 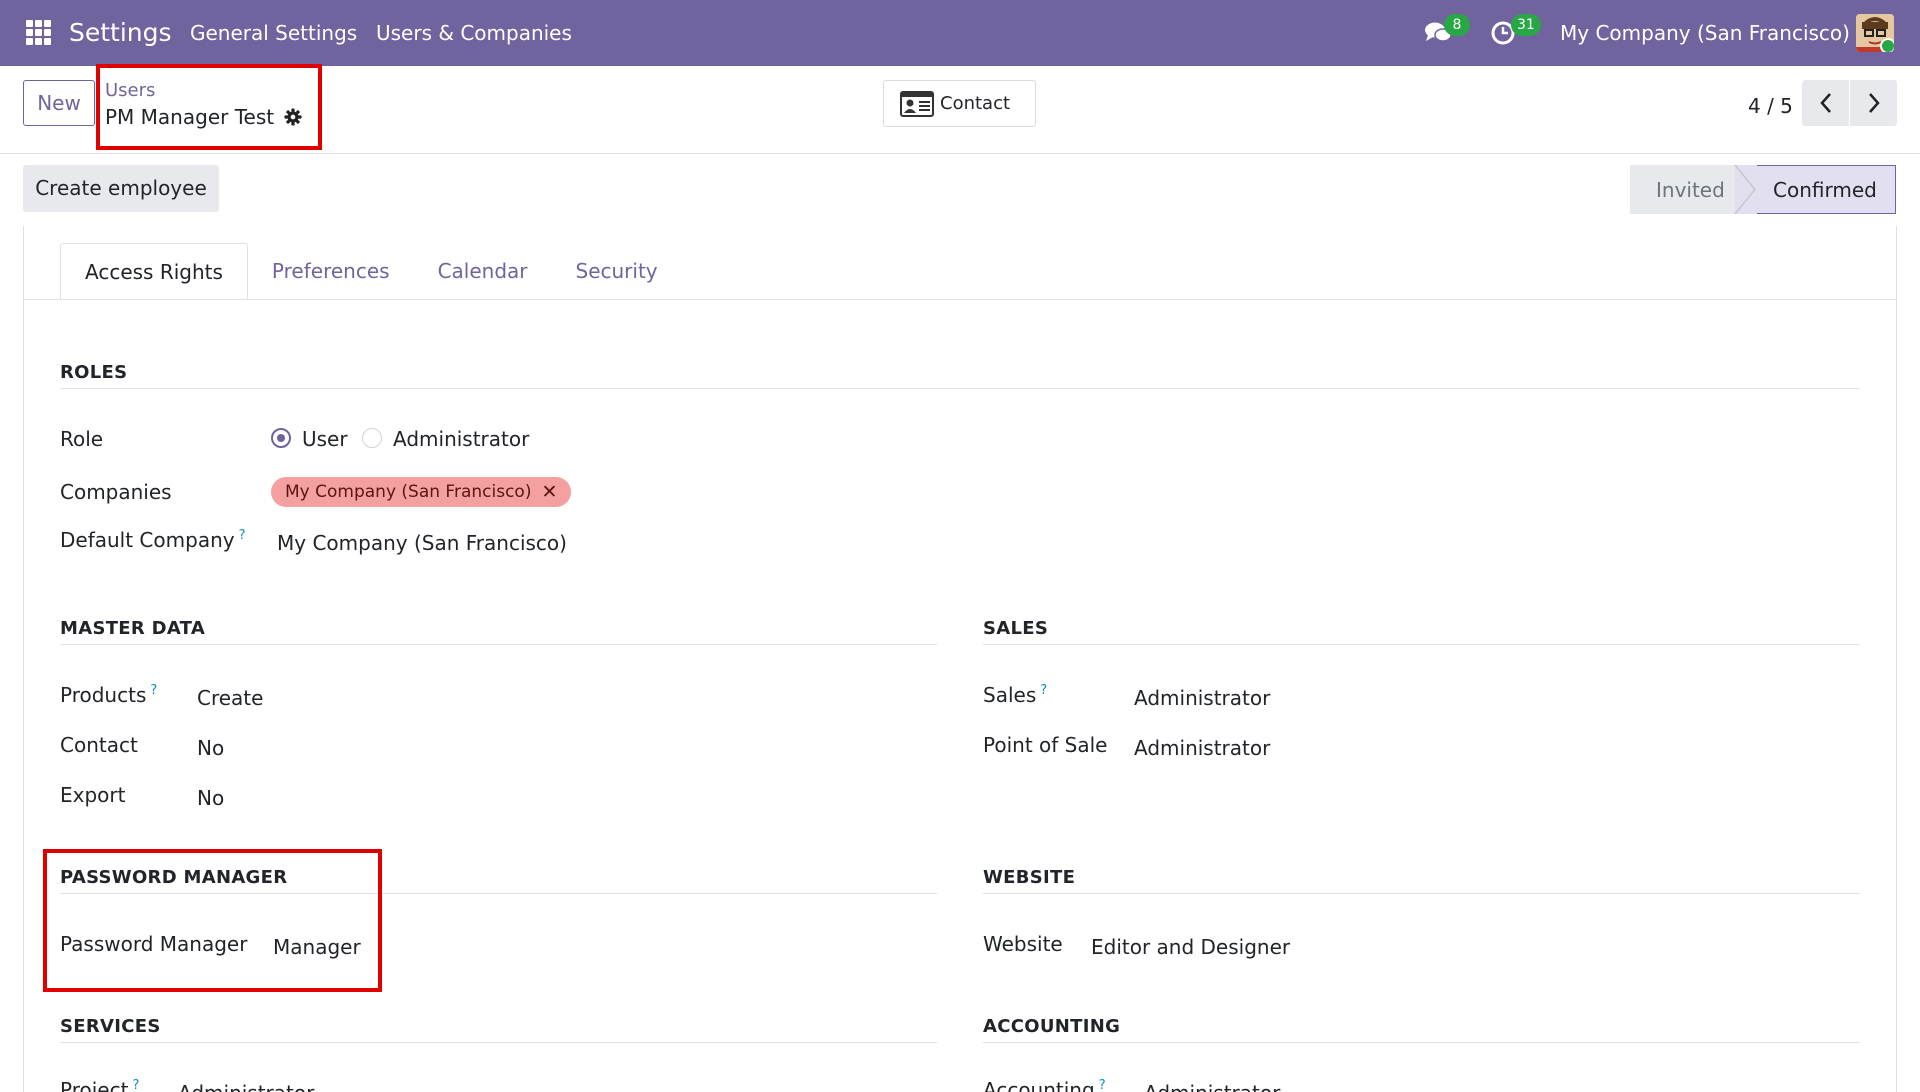 What do you see at coordinates (549, 492) in the screenshot?
I see `remove-tag-icon: ✕` at bounding box center [549, 492].